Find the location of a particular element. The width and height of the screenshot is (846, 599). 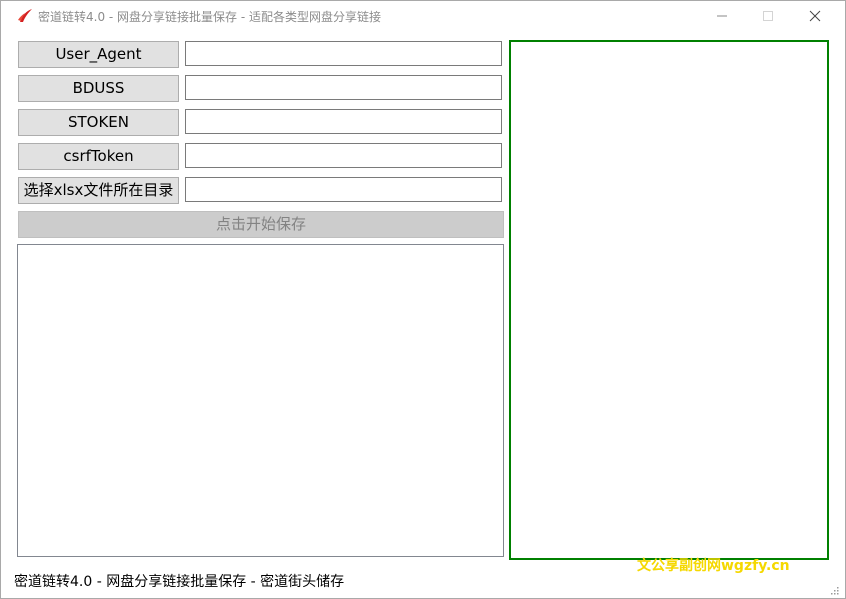

start-save-button: 点击开始保存 is located at coordinates (261, 224).